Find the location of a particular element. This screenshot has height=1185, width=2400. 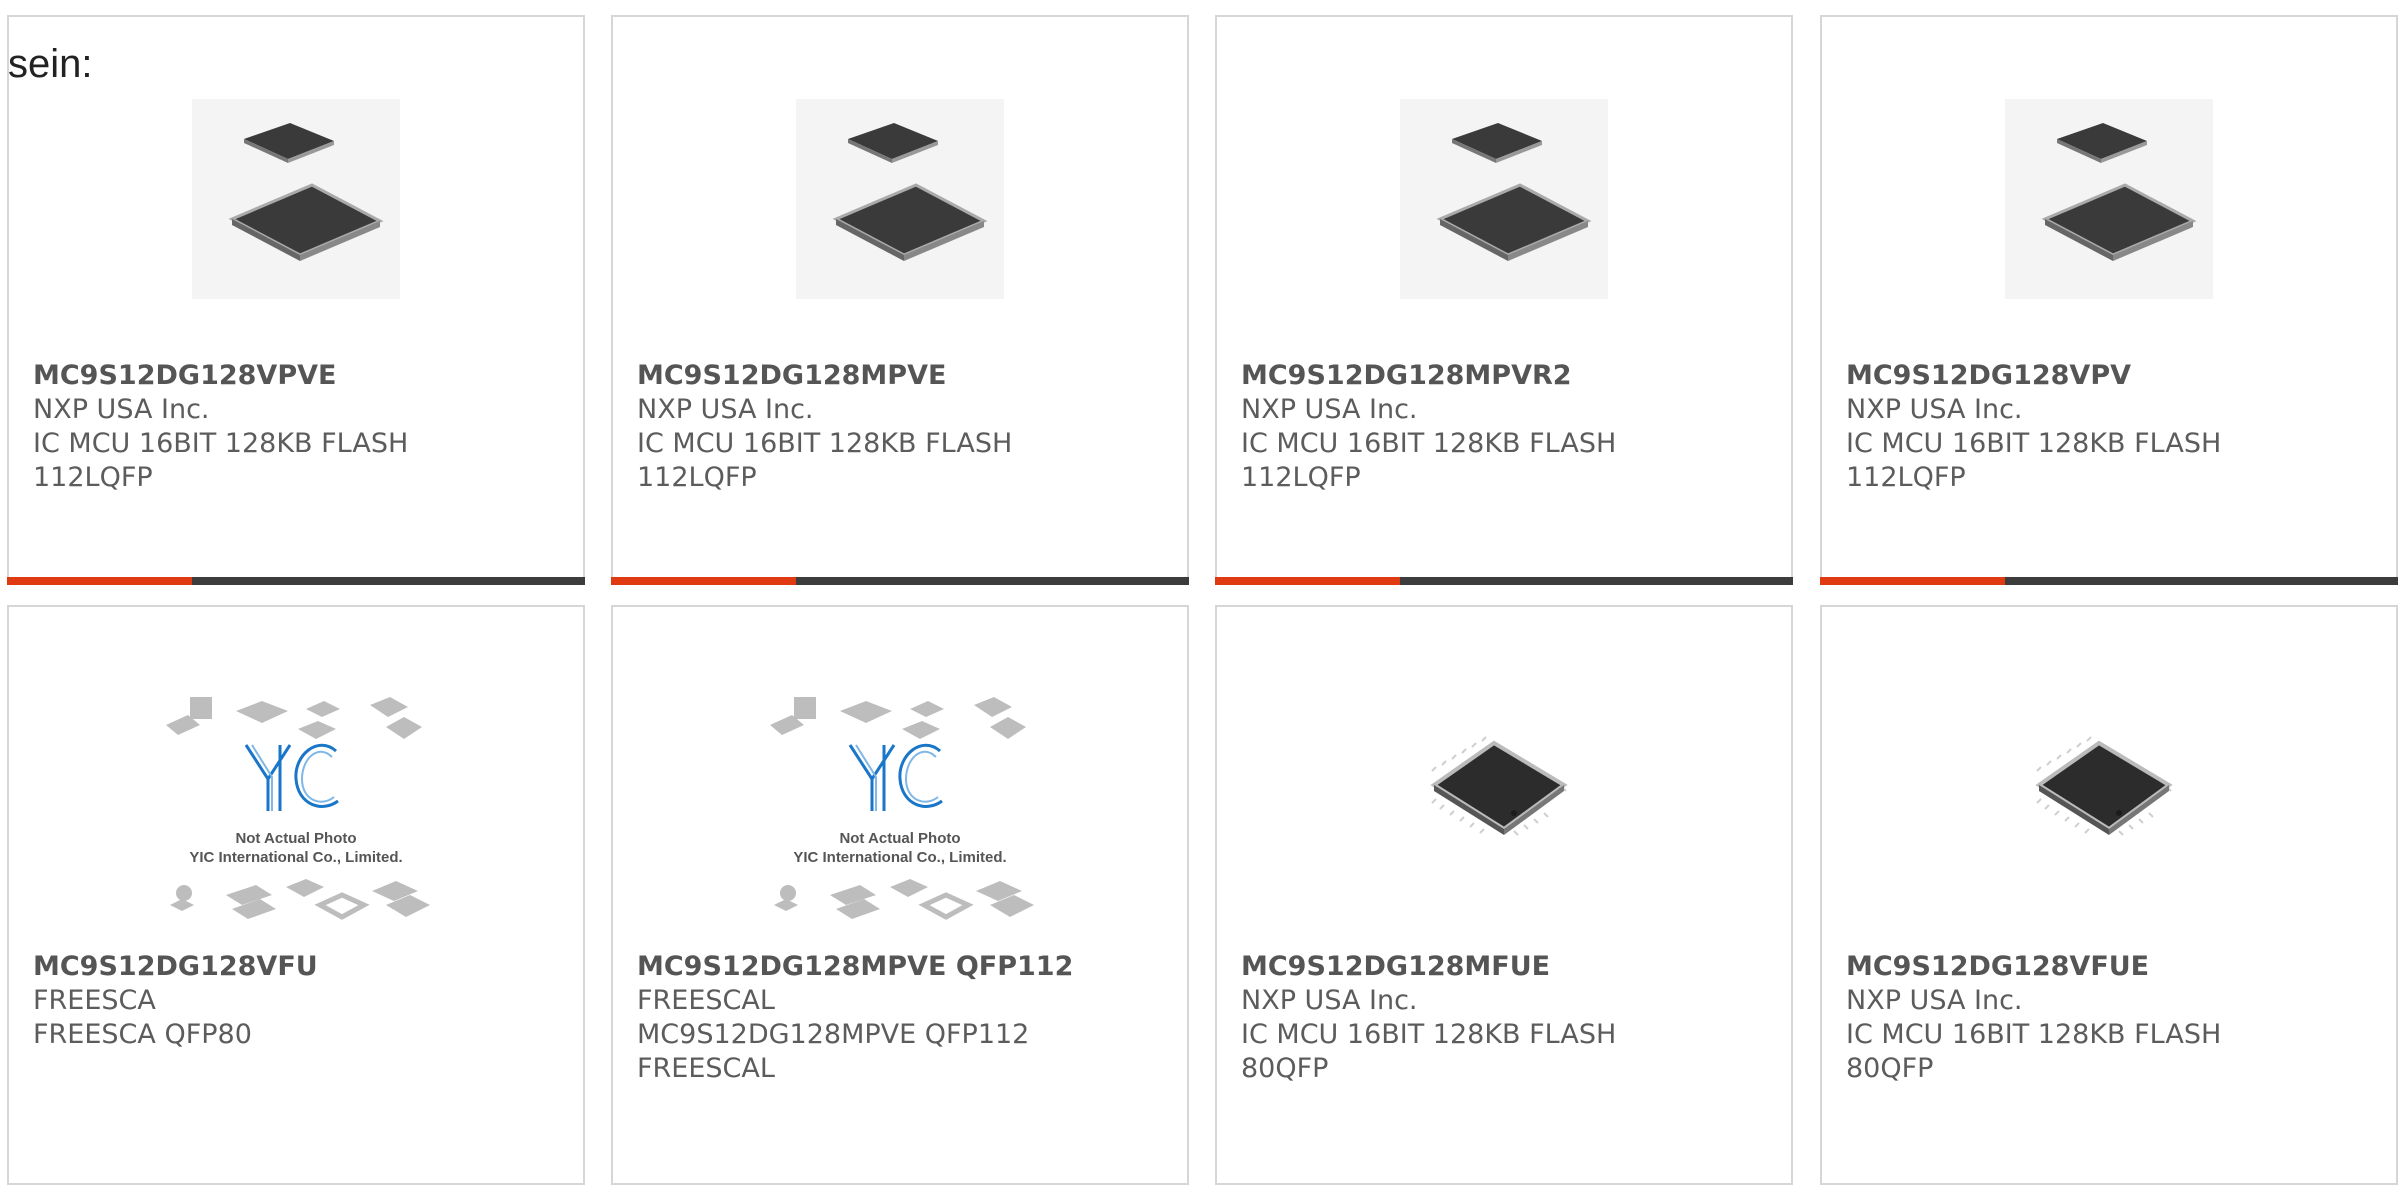

part-number: MC9S12DG128VFUE is located at coordinates (2111, 967).